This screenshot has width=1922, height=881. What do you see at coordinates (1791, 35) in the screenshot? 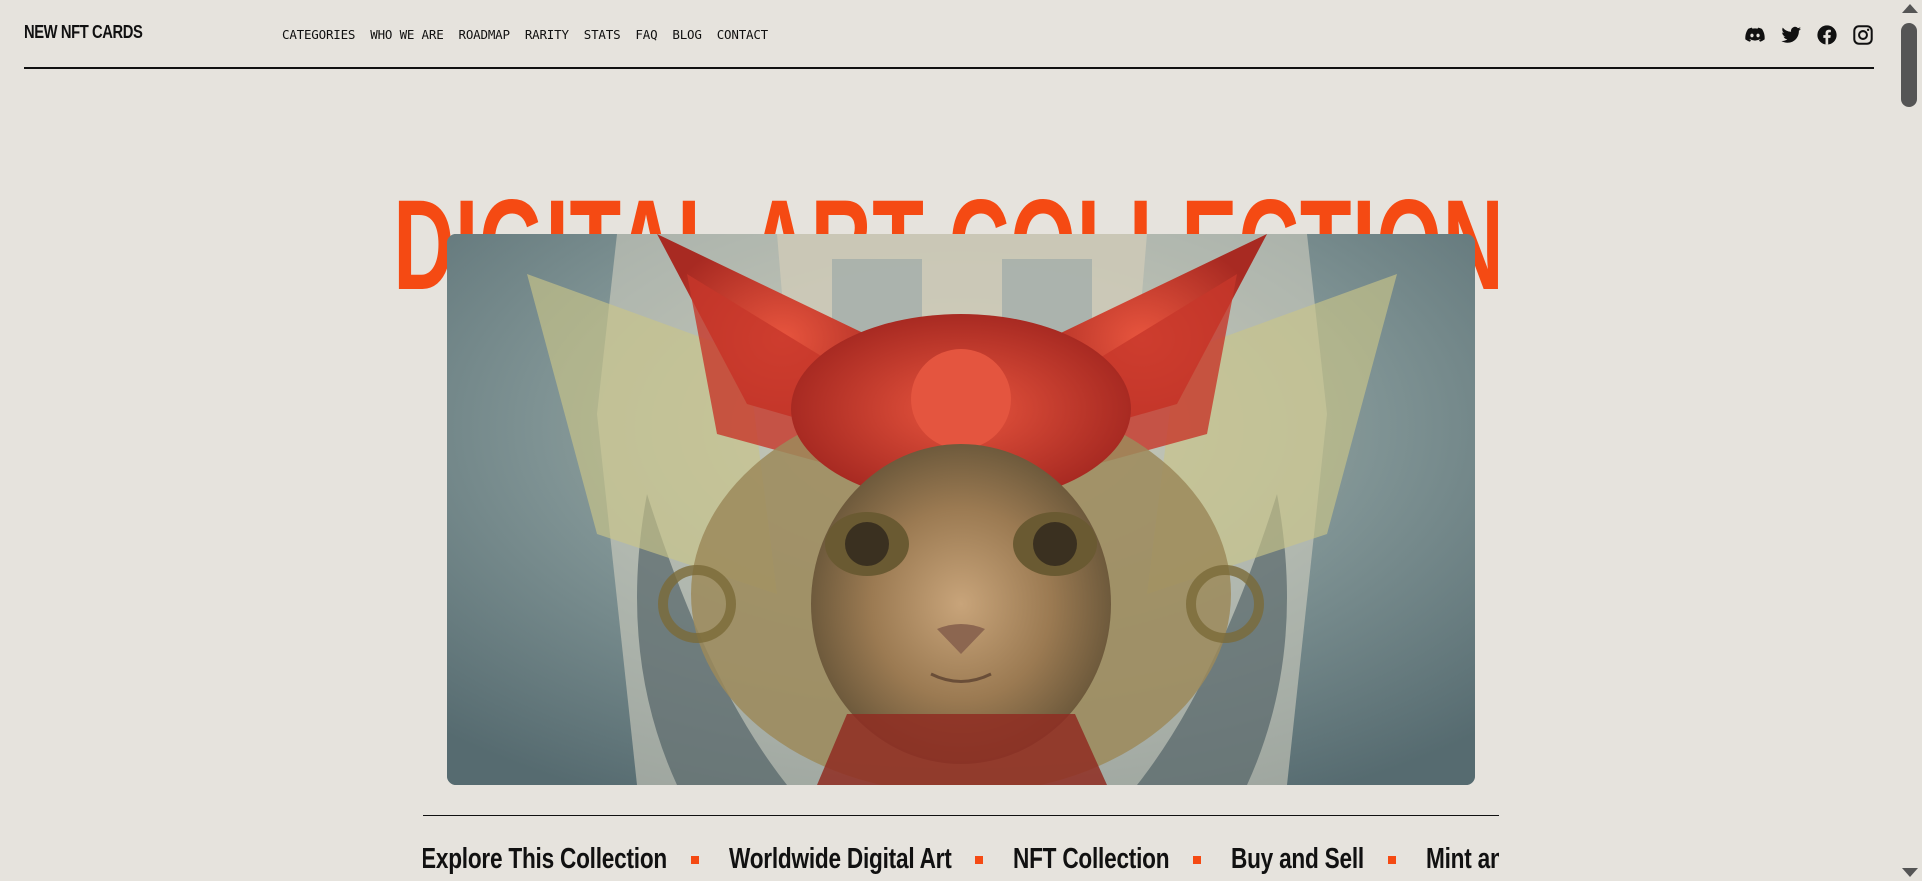
I see `twitter-icon` at bounding box center [1791, 35].